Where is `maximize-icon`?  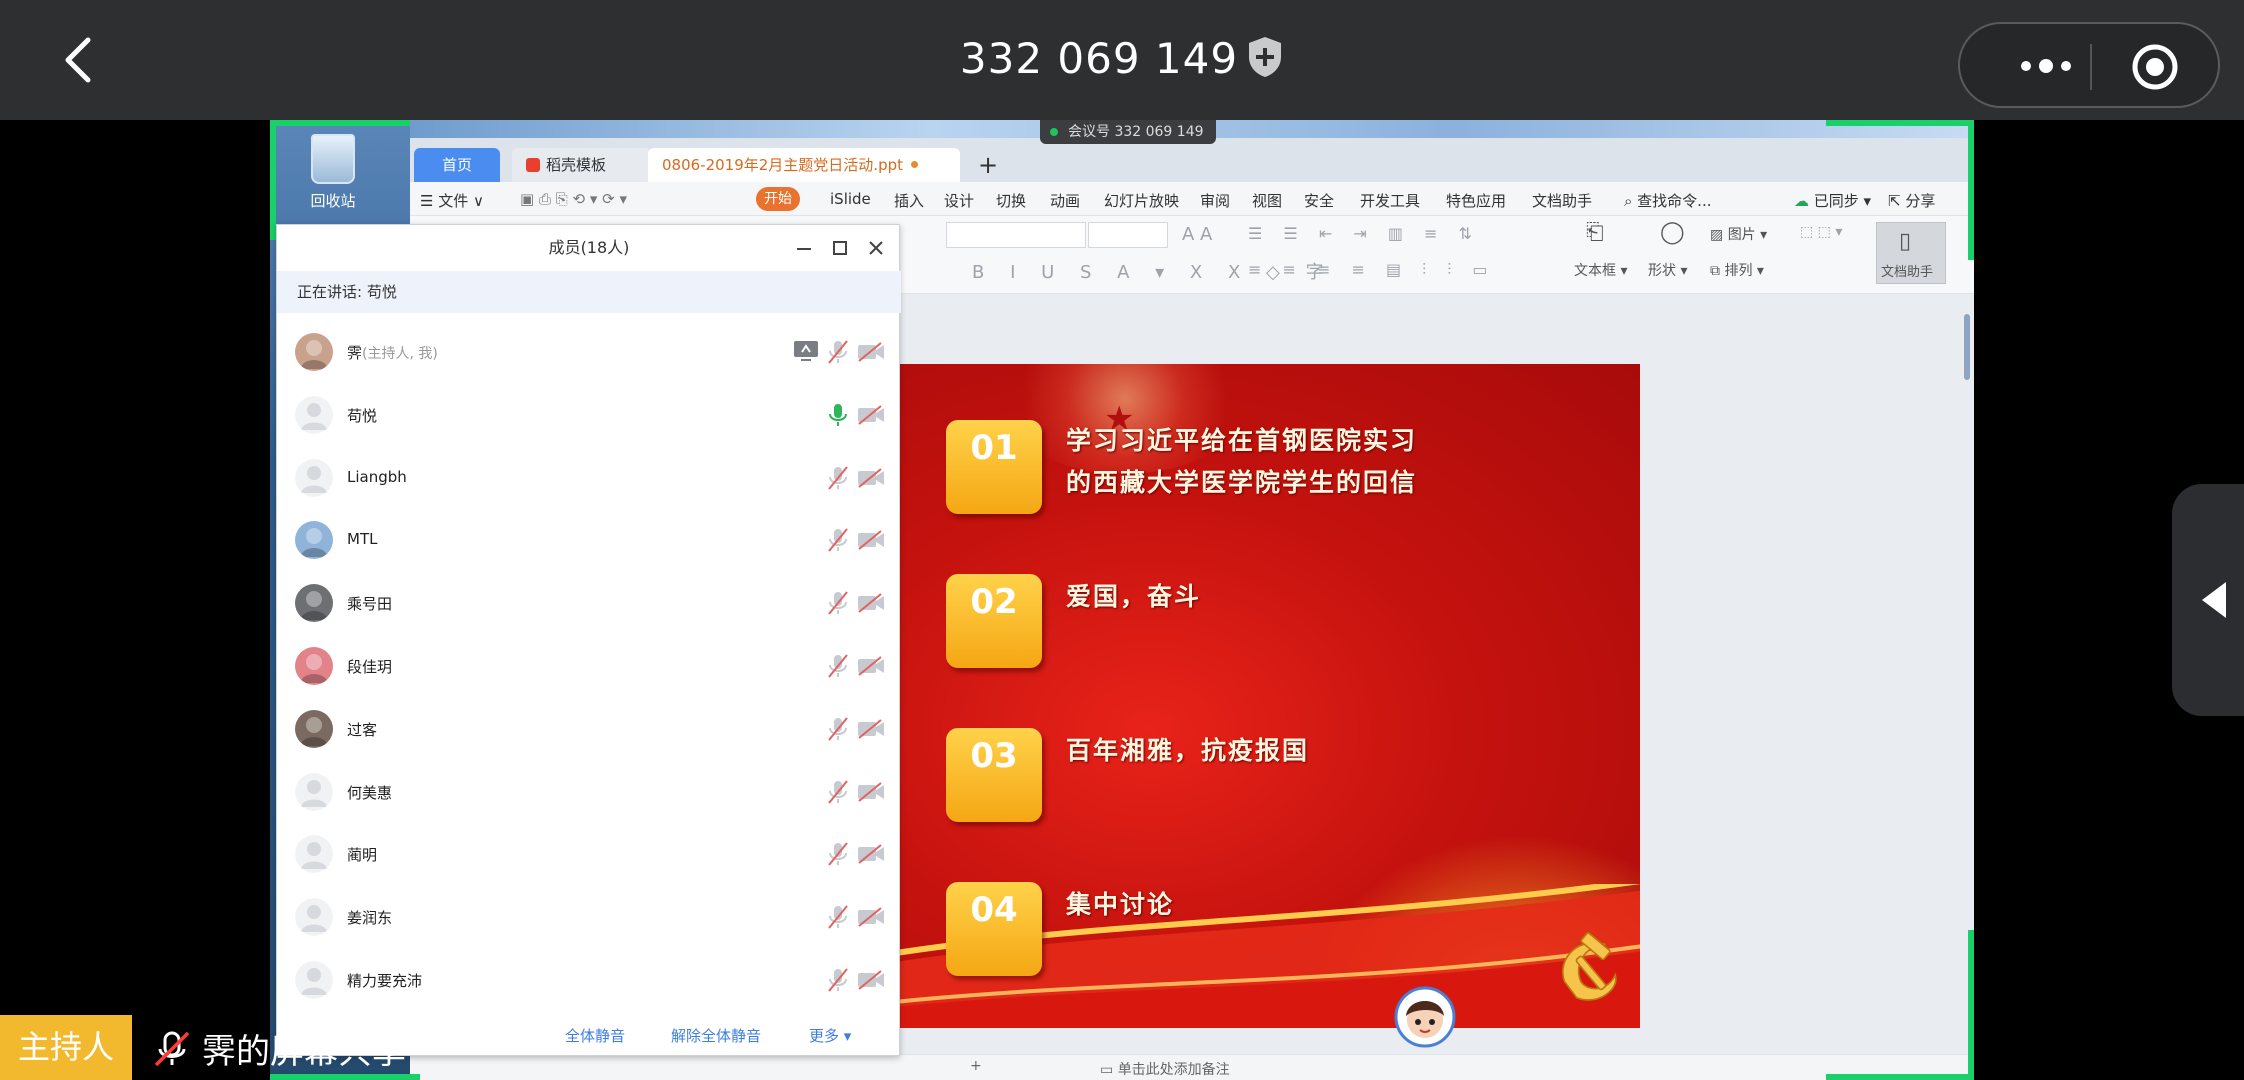 maximize-icon is located at coordinates (840, 248).